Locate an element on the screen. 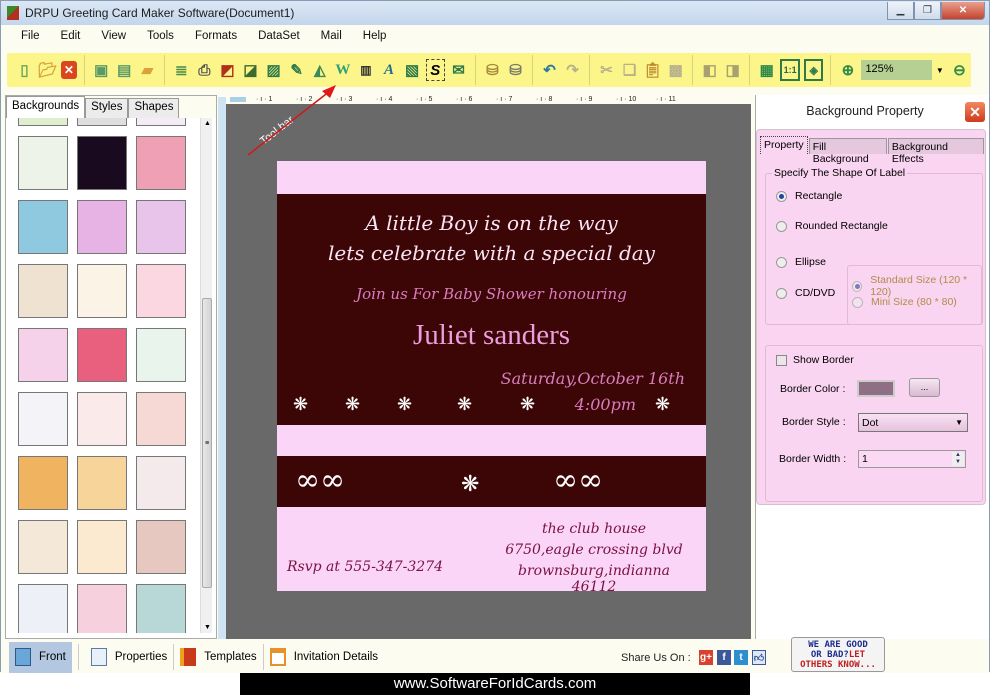 The height and width of the screenshot is (695, 990). card-headline-2: lets celebrate with a special day is located at coordinates (491, 253).